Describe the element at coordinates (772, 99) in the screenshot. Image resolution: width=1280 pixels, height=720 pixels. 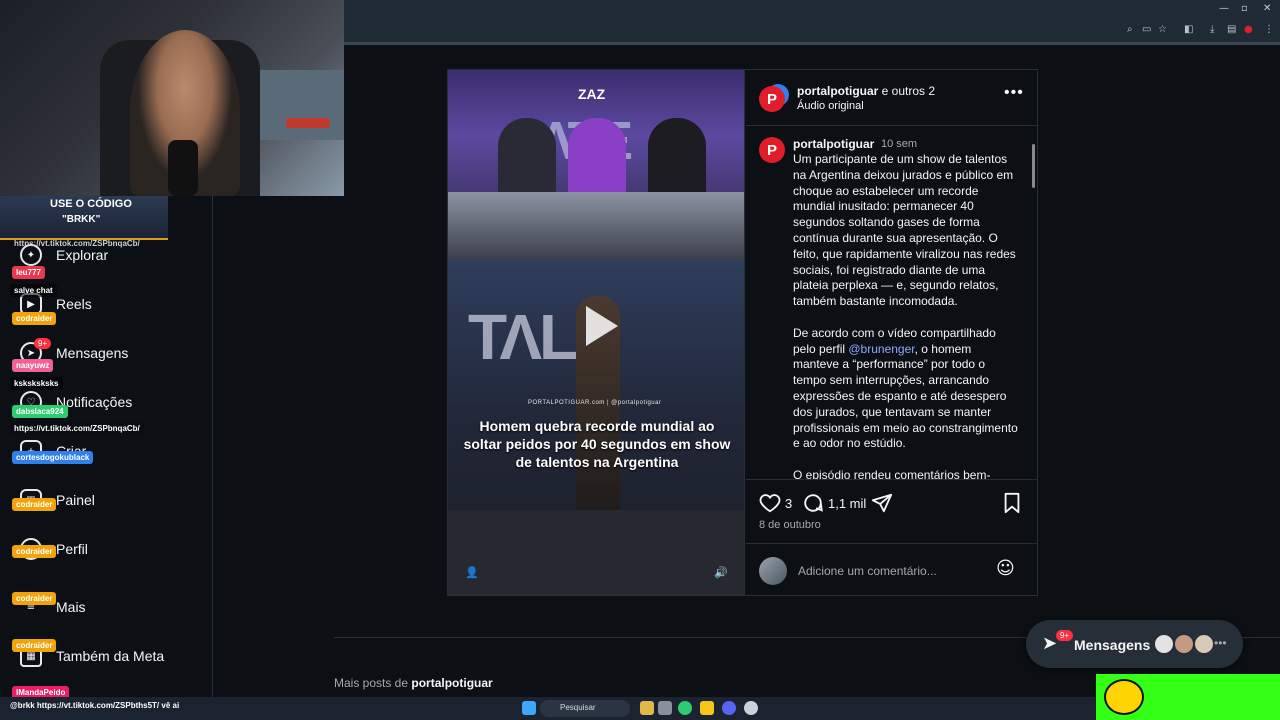
I see `author-avatar: P` at that location.